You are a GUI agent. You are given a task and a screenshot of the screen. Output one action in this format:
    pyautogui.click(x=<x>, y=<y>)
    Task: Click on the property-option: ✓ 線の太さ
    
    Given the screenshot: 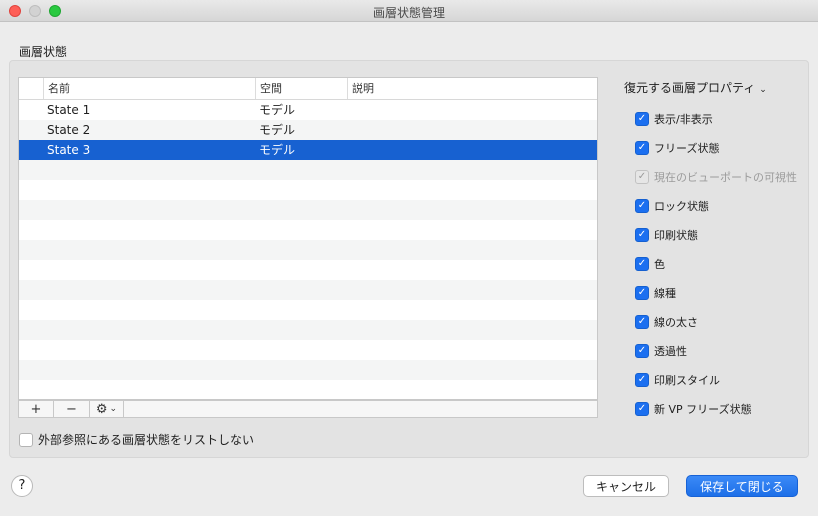 What is the action you would take?
    pyautogui.click(x=666, y=322)
    